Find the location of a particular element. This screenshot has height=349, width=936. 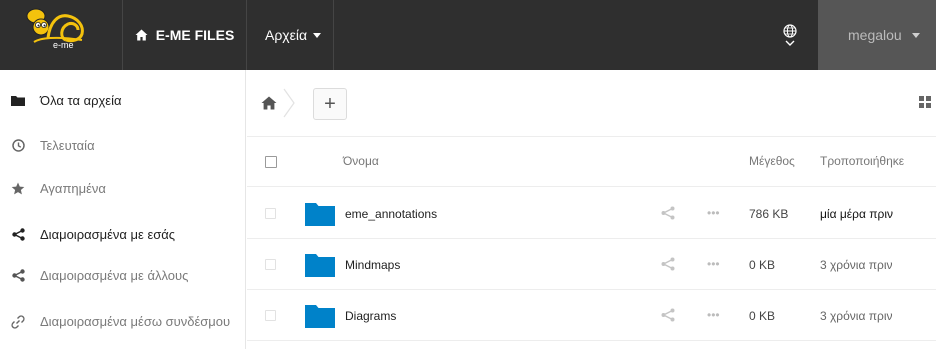

breadcrumb-home-icon is located at coordinates (269, 103).